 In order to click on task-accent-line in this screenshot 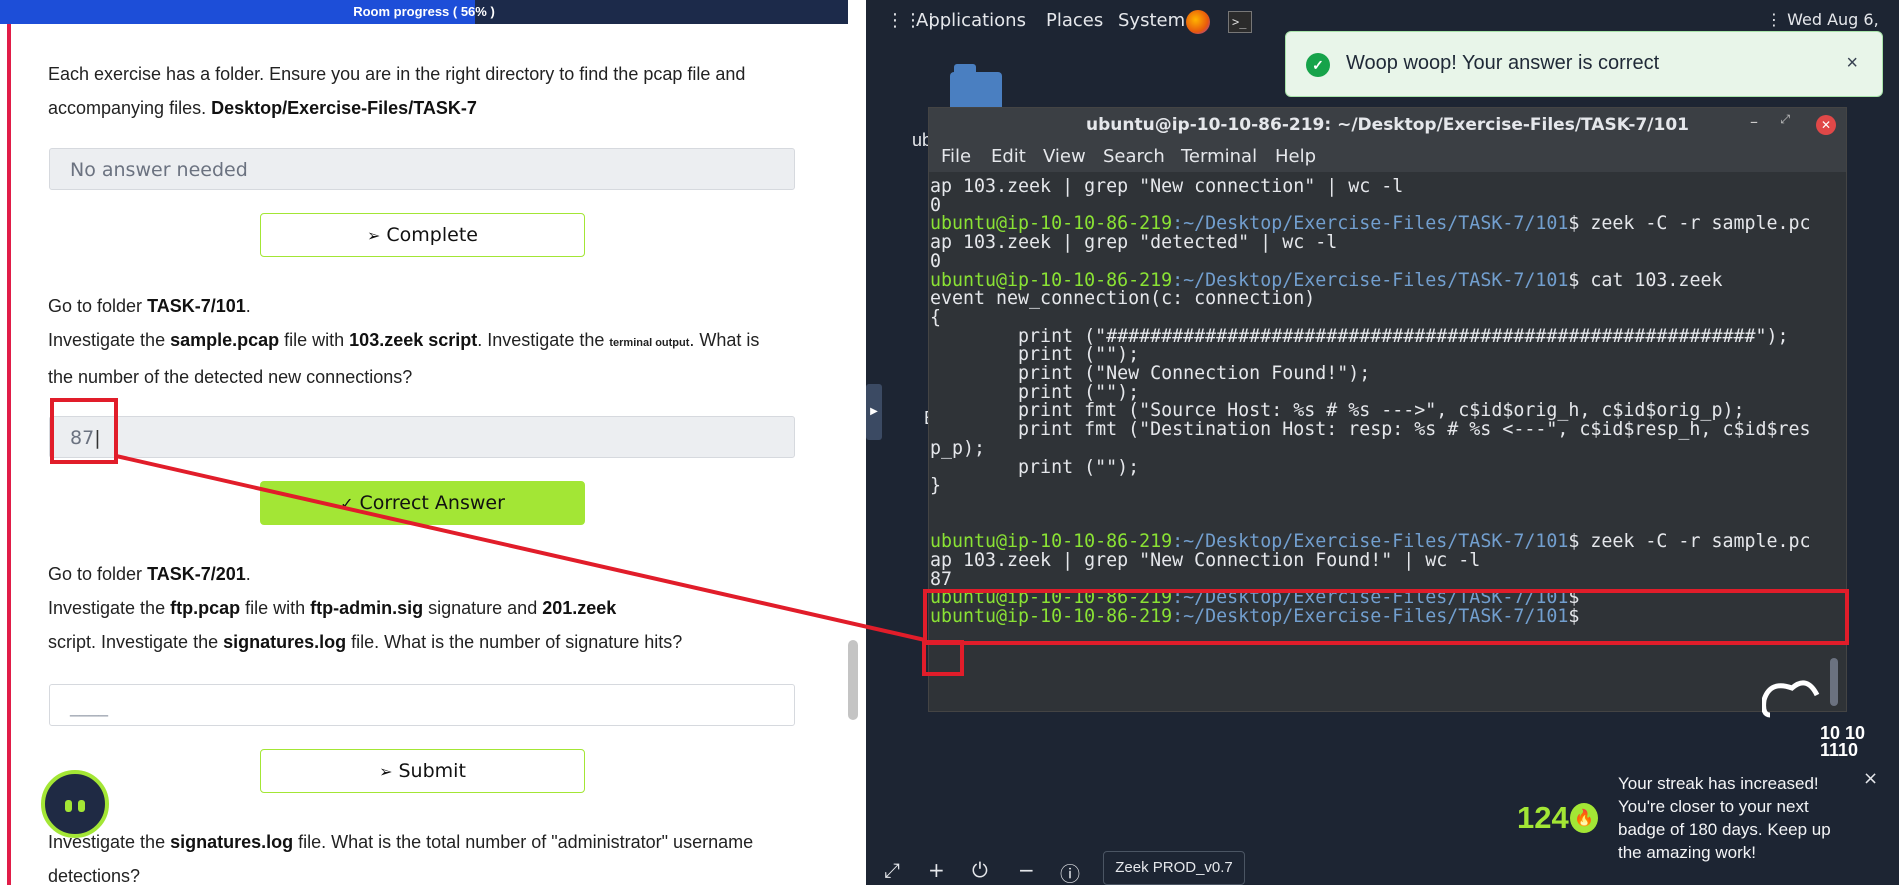, I will do `click(9, 454)`.